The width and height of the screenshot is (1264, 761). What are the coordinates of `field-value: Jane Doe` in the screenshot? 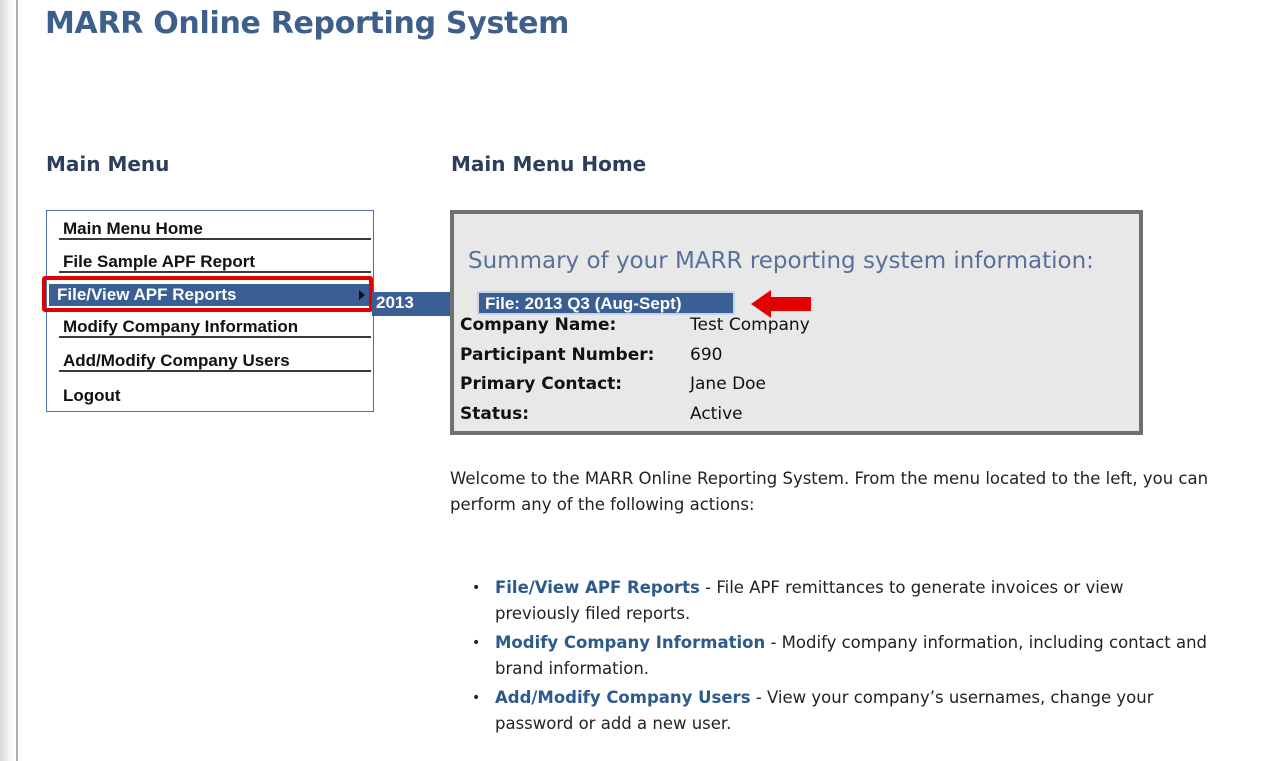 It's located at (728, 384).